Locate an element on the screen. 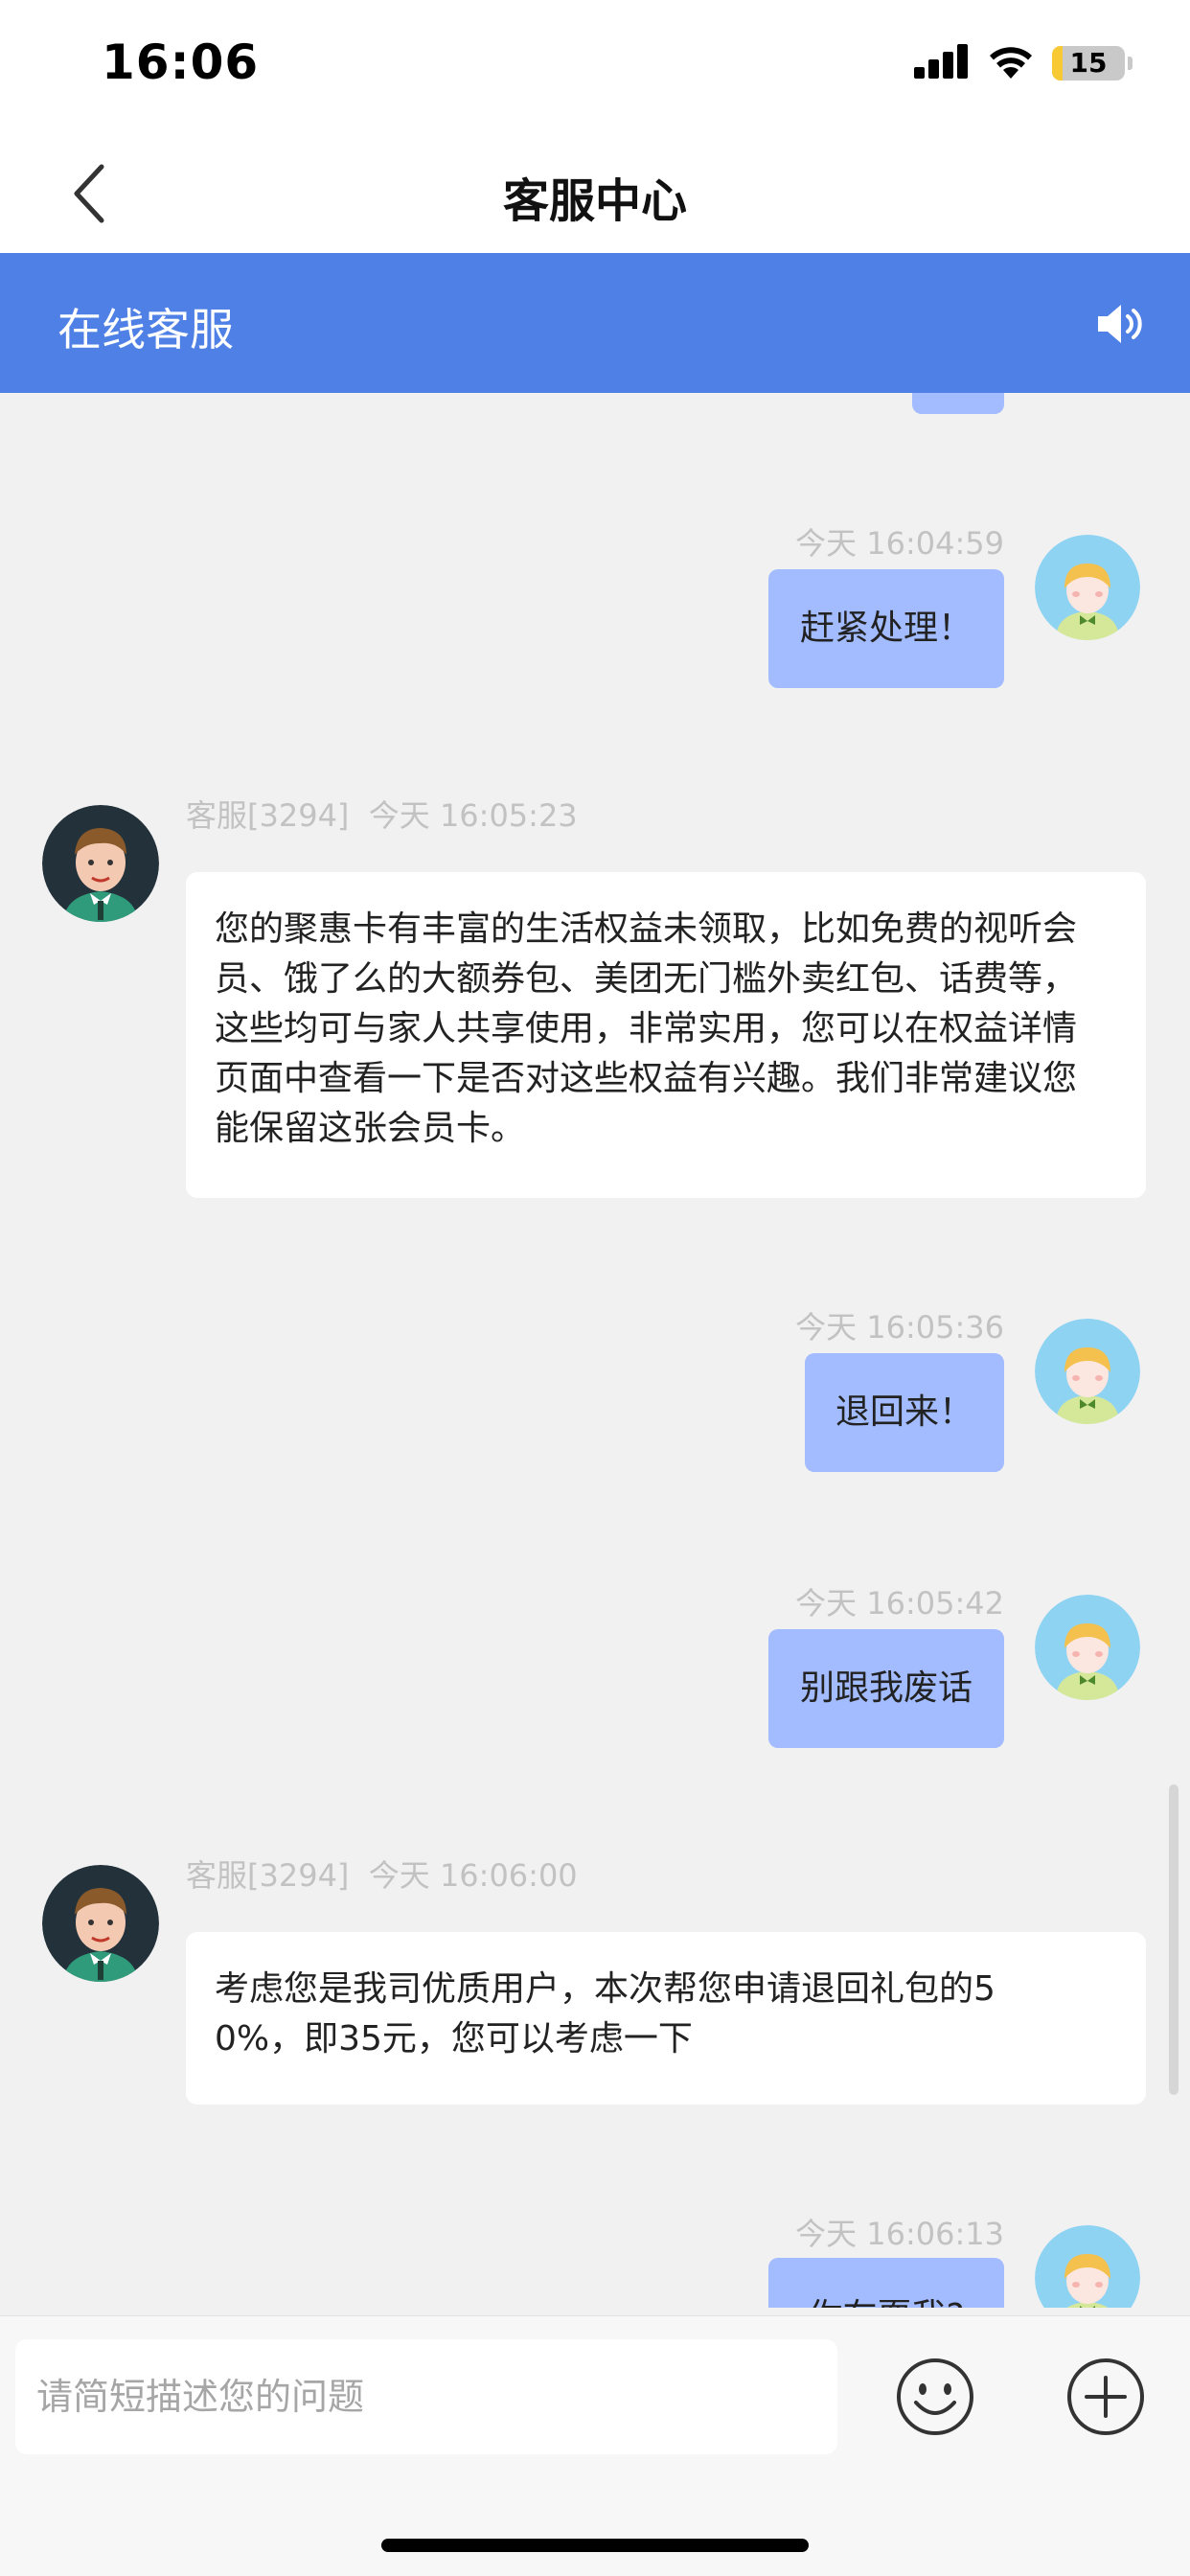 Image resolution: width=1190 pixels, height=2576 pixels. message-line: 能保留这张会员卡。 is located at coordinates (371, 1128).